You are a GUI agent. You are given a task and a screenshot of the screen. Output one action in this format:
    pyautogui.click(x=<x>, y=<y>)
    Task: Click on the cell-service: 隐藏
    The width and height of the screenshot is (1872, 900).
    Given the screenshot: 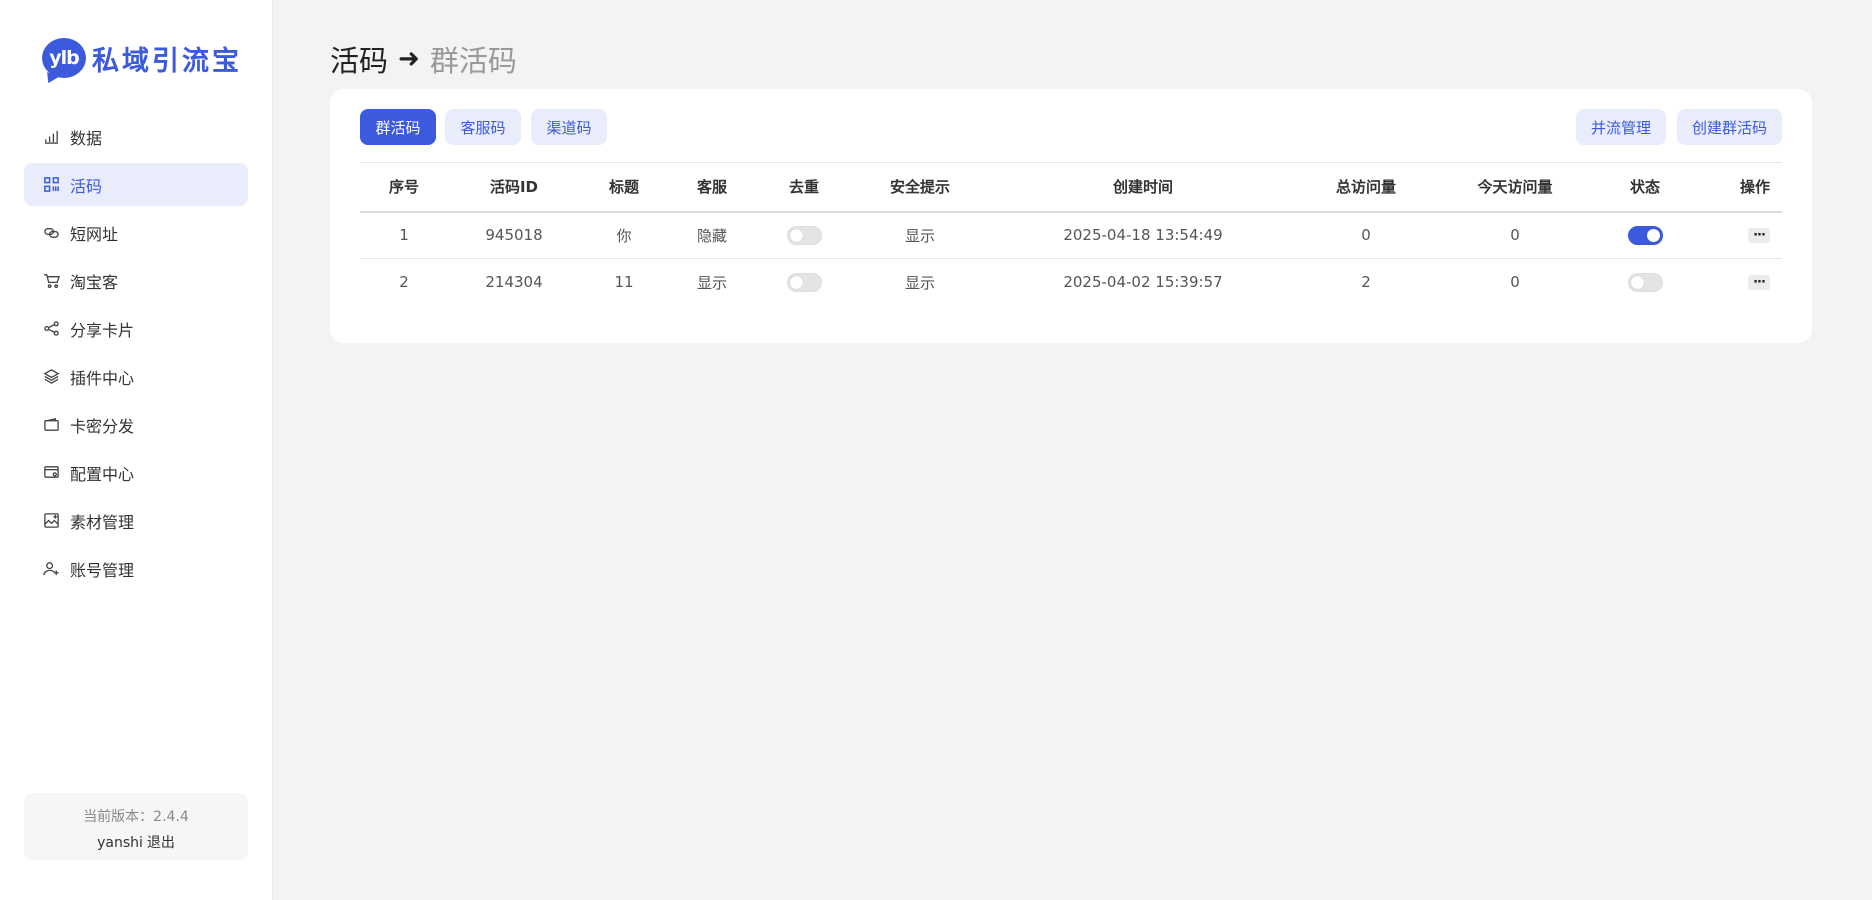 What is the action you would take?
    pyautogui.click(x=712, y=235)
    